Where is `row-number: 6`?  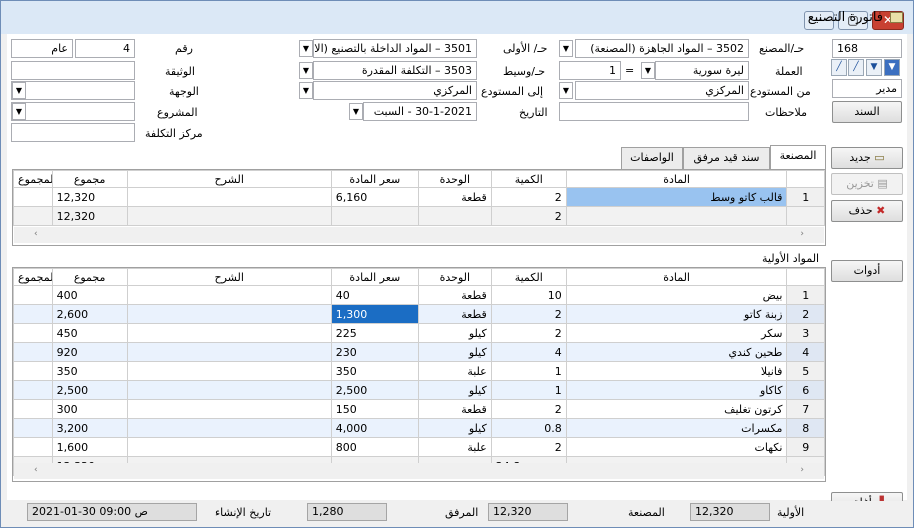 row-number: 6 is located at coordinates (805, 390).